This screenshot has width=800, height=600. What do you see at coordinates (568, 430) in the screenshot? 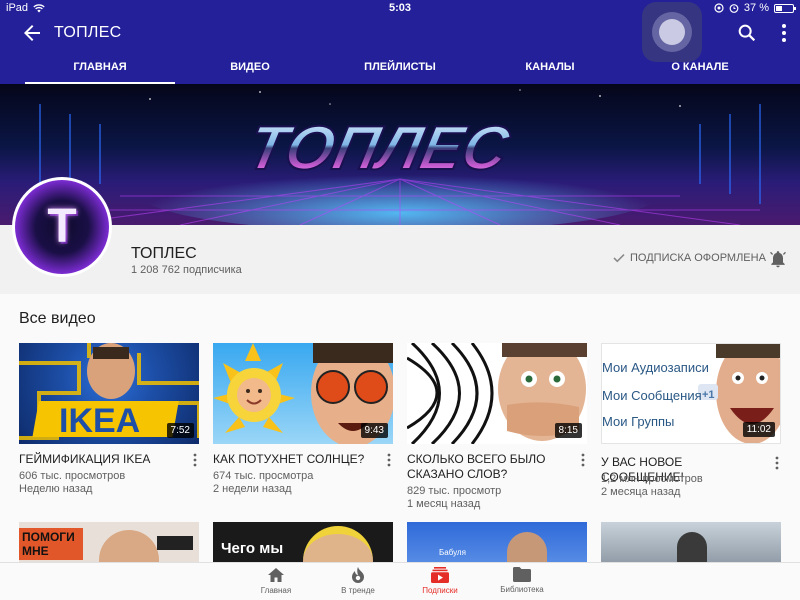
I see `video-duration: 8:15` at bounding box center [568, 430].